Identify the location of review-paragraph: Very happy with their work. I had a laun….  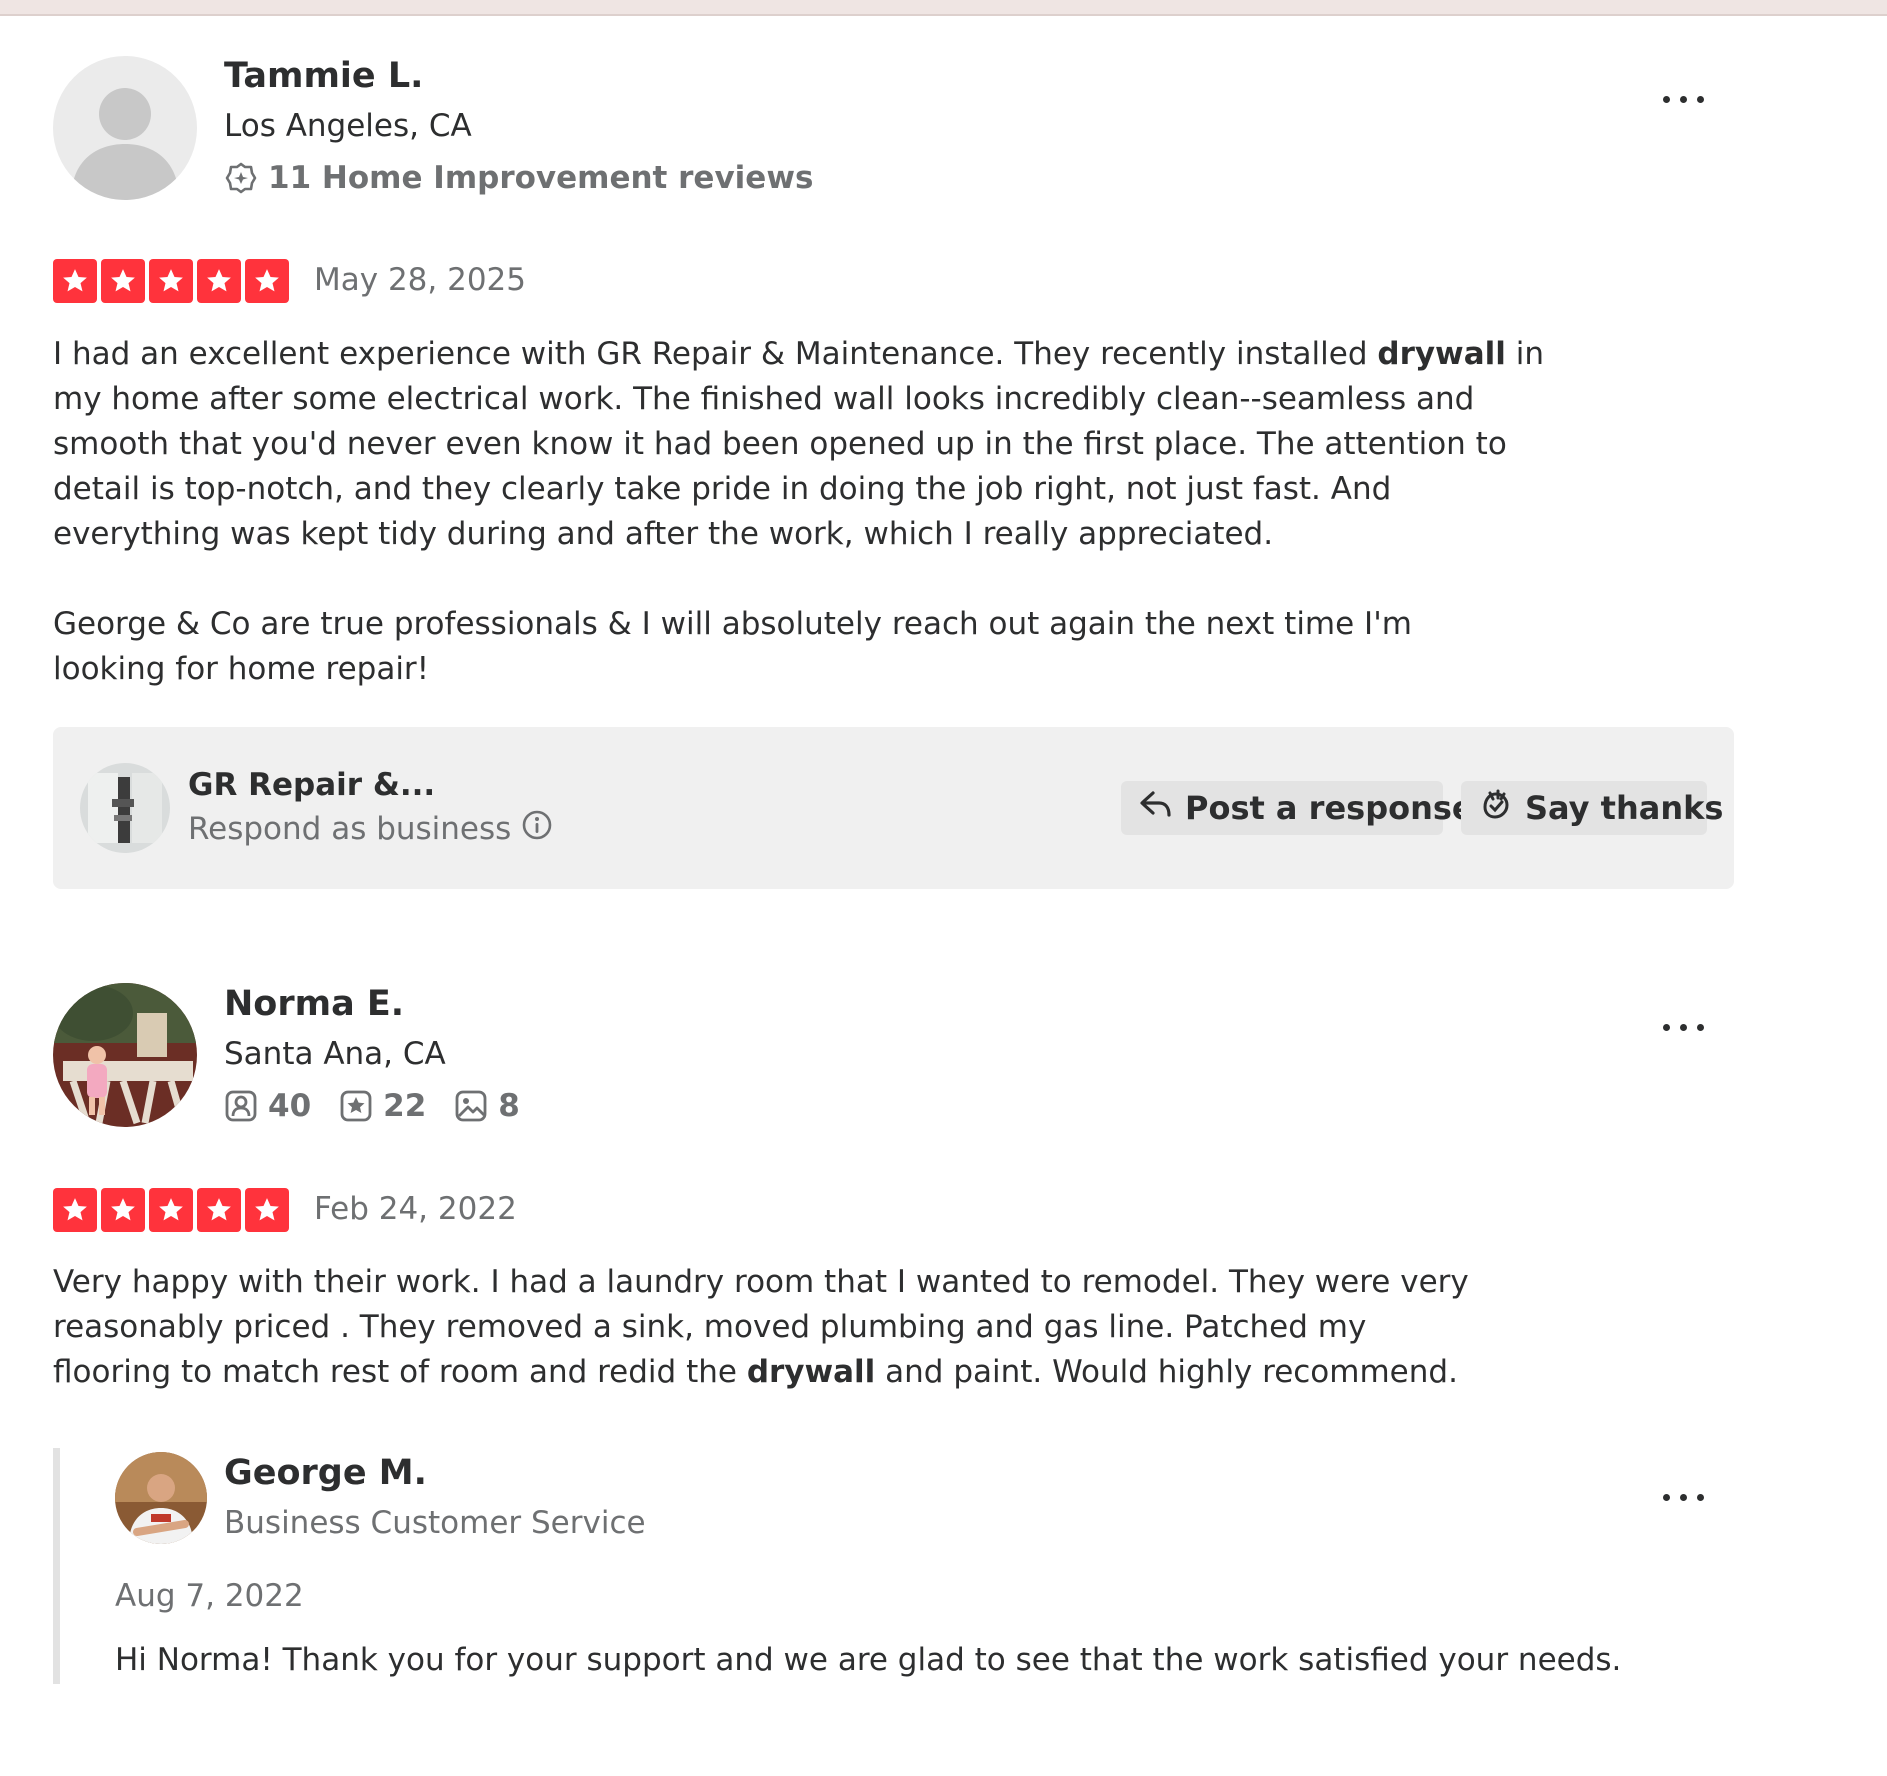
(773, 1327).